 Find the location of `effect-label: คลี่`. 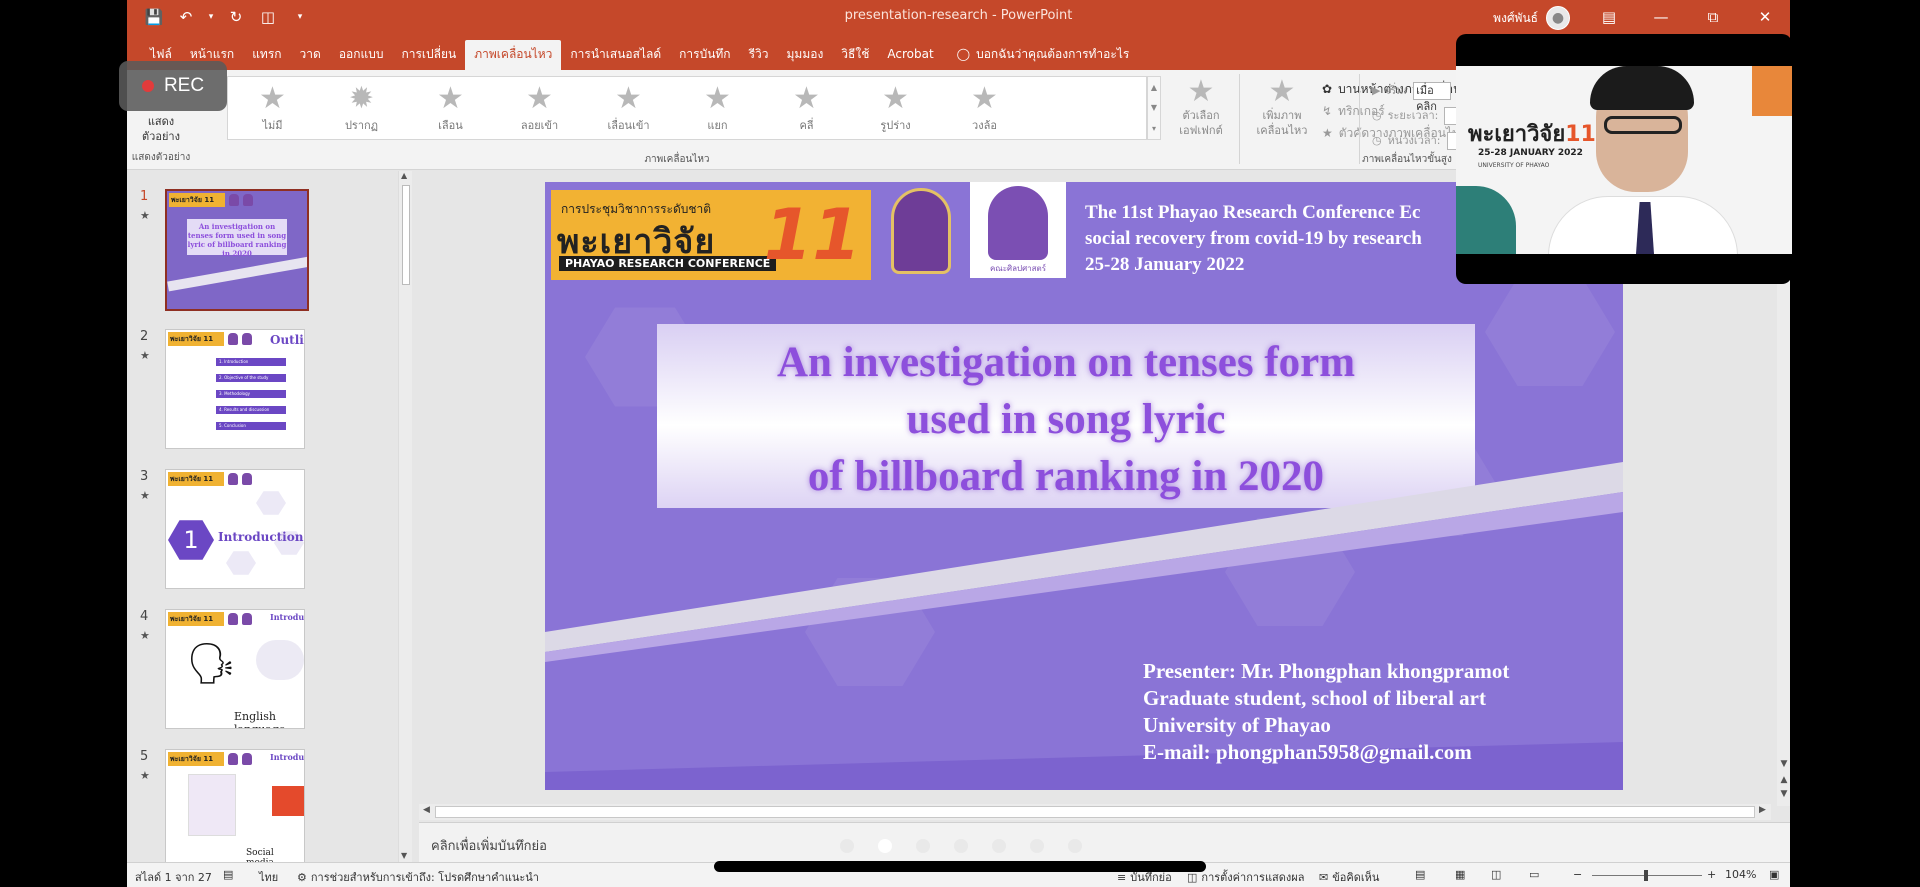

effect-label: คลี่ is located at coordinates (806, 125).